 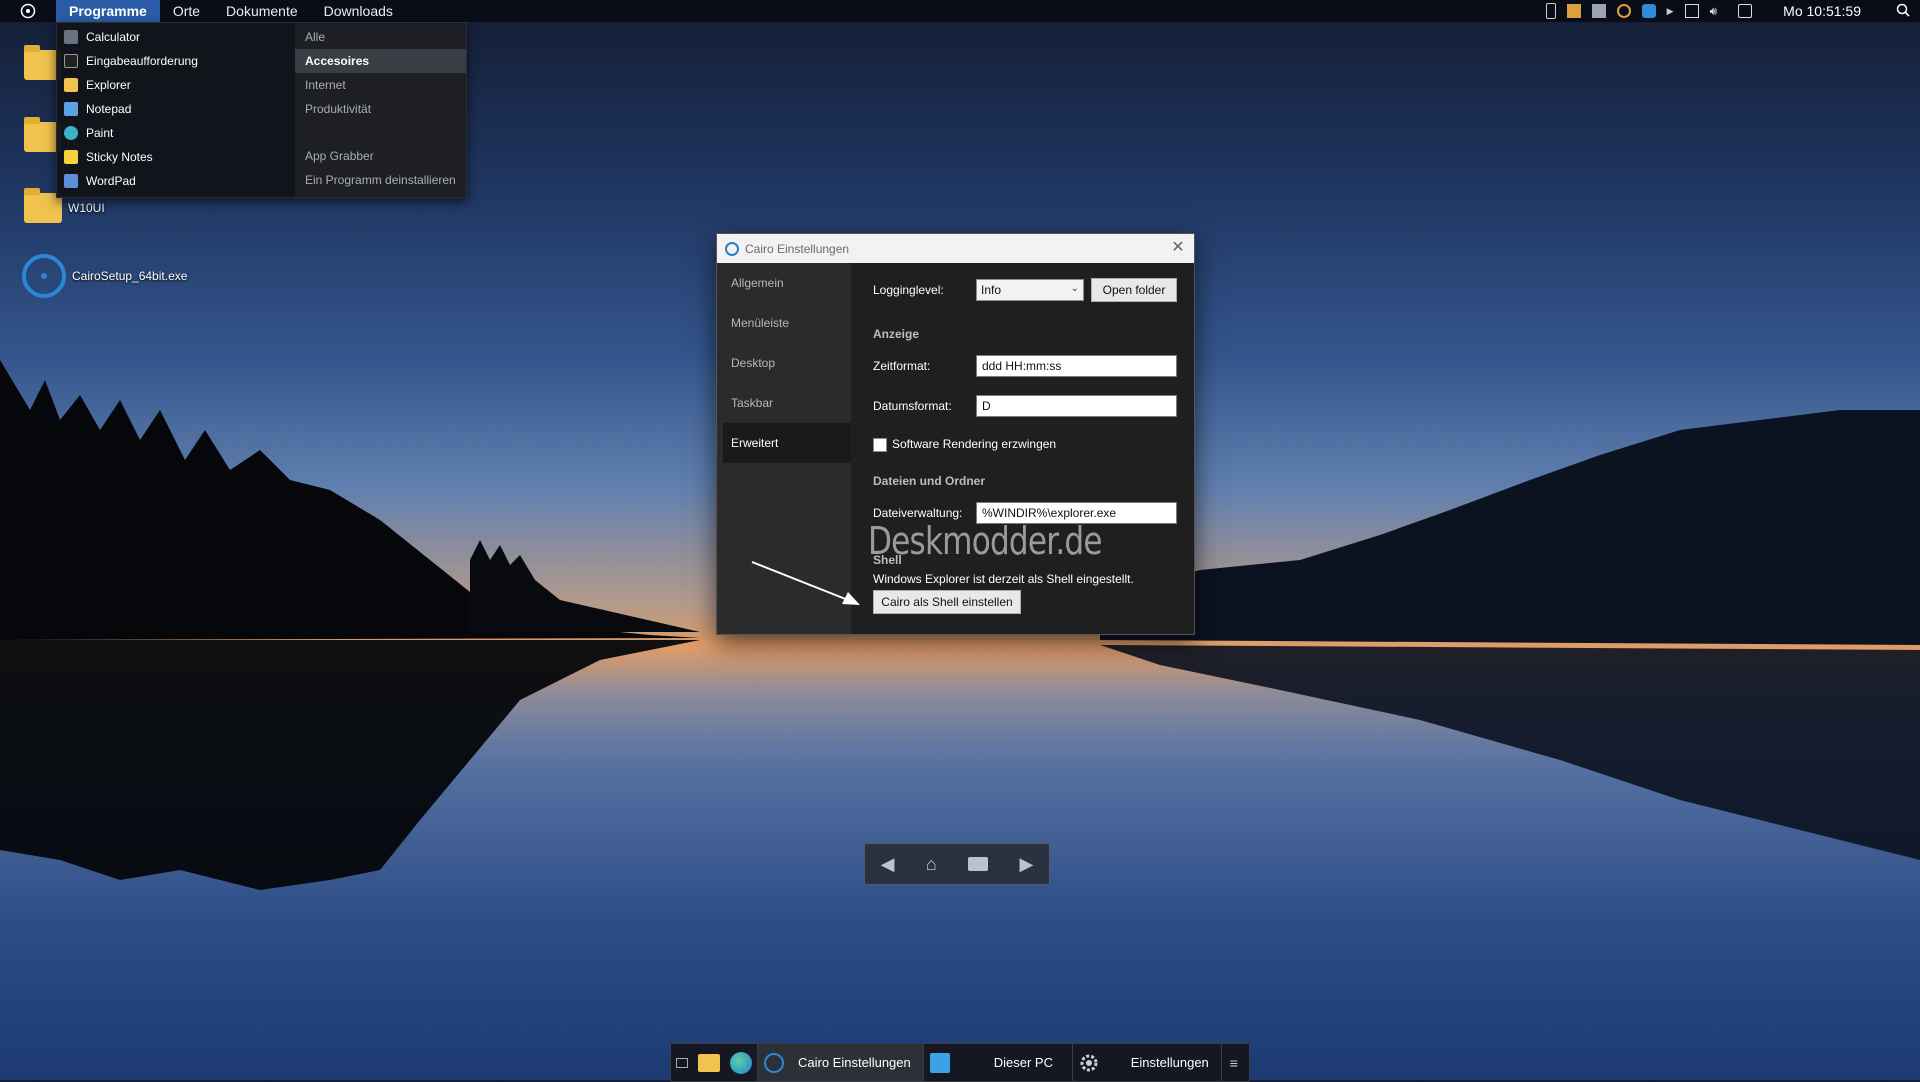 I want to click on app-explorer: Explorer, so click(x=176, y=85).